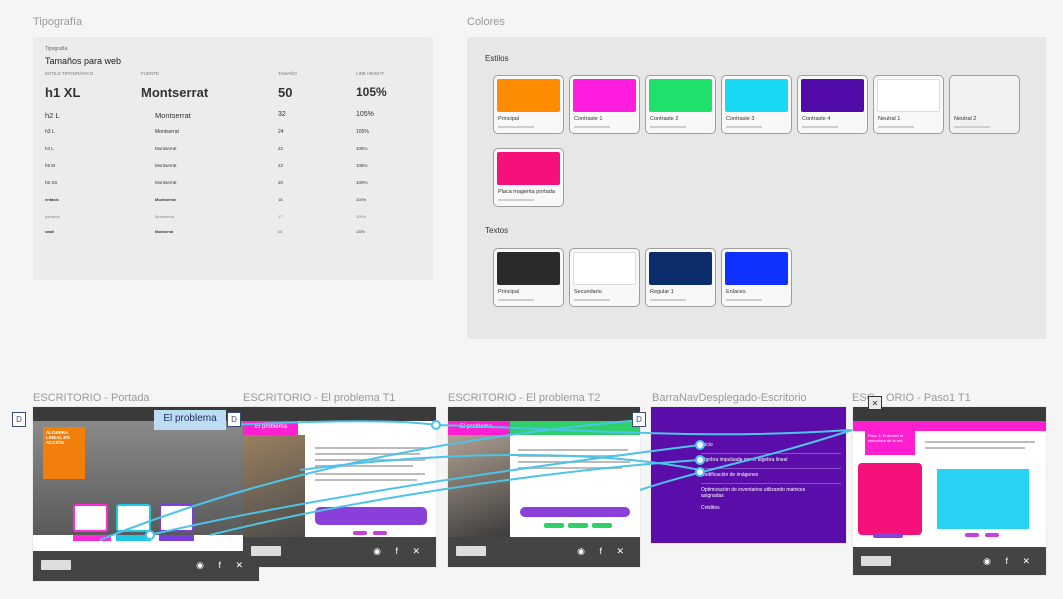 Image resolution: width=1063 pixels, height=599 pixels. Describe the element at coordinates (476, 480) in the screenshot. I see `prototype-connectors` at that location.